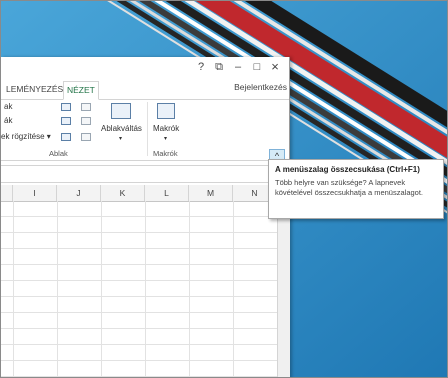 This screenshot has height=378, width=448. Describe the element at coordinates (121, 111) in the screenshot. I see `switch-windows-icon` at that location.